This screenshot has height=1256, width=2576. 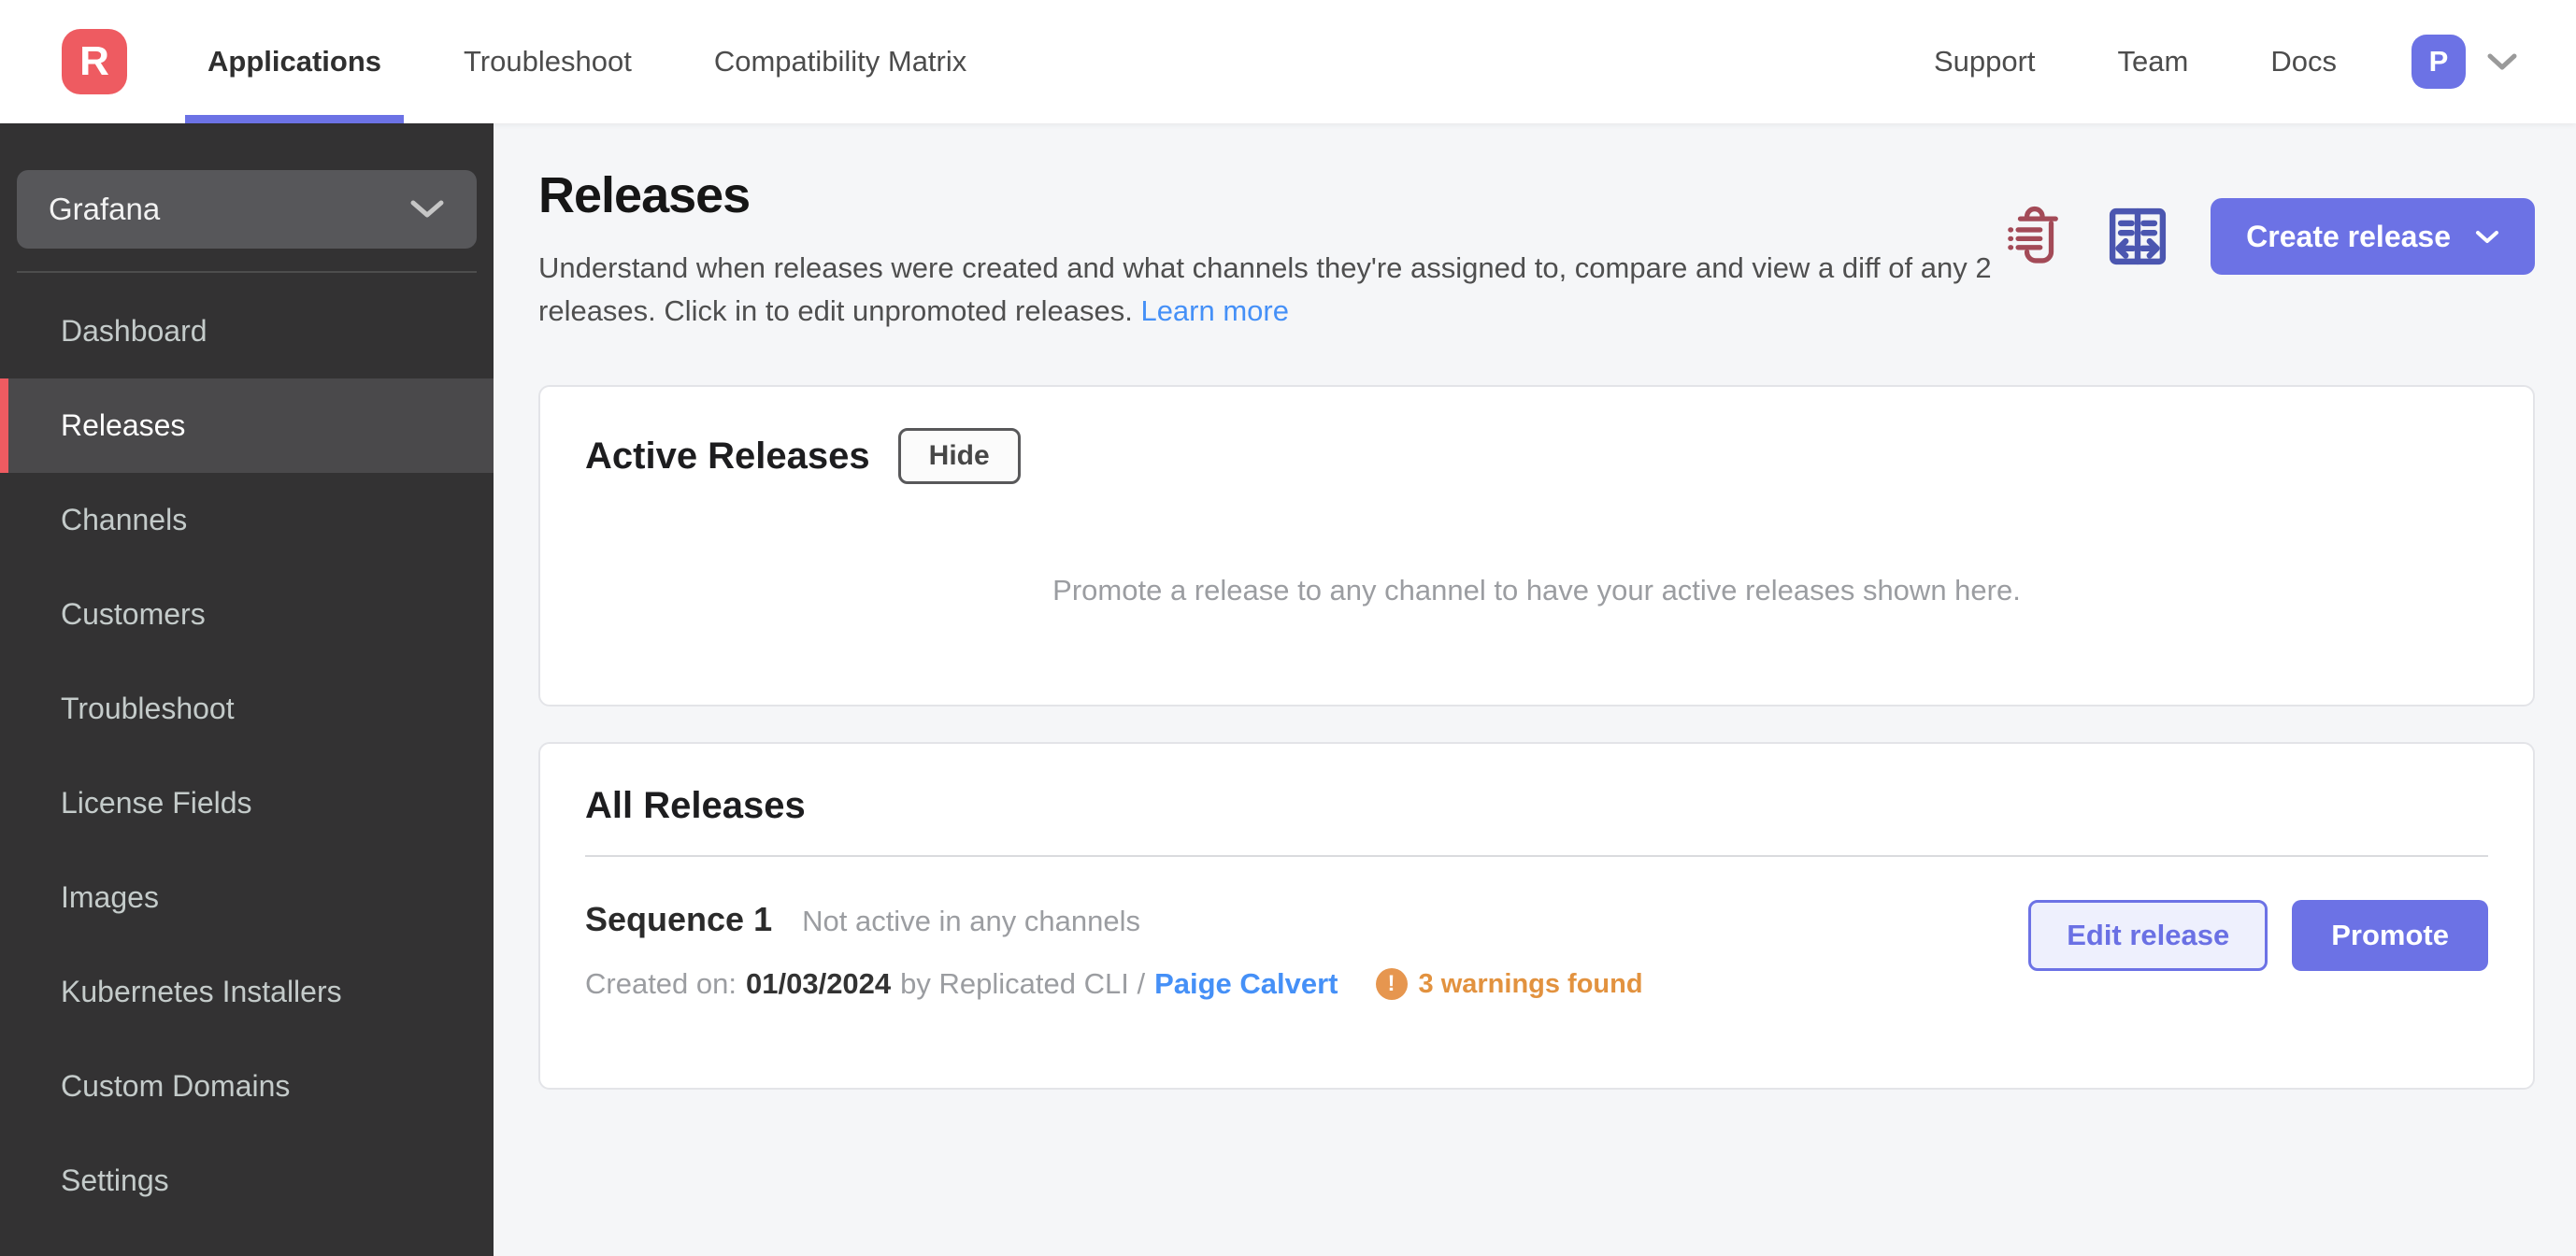 I want to click on sidebar-item-kubernetes-installers: Kubernetes Installers, so click(x=247, y=992).